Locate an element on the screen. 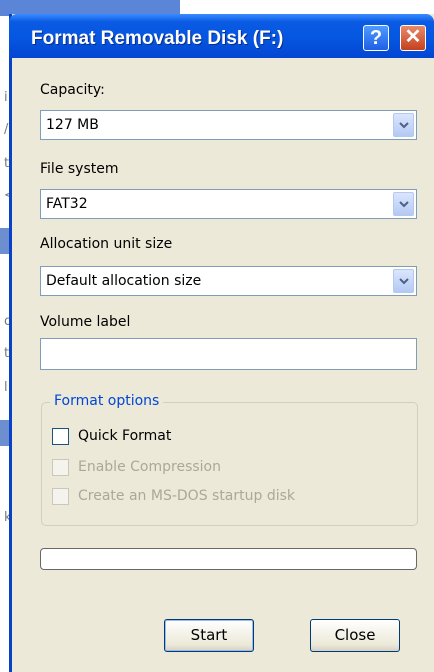 The height and width of the screenshot is (672, 434). msdos-startup-label: Create an MS-DOS startup disk is located at coordinates (187, 496).